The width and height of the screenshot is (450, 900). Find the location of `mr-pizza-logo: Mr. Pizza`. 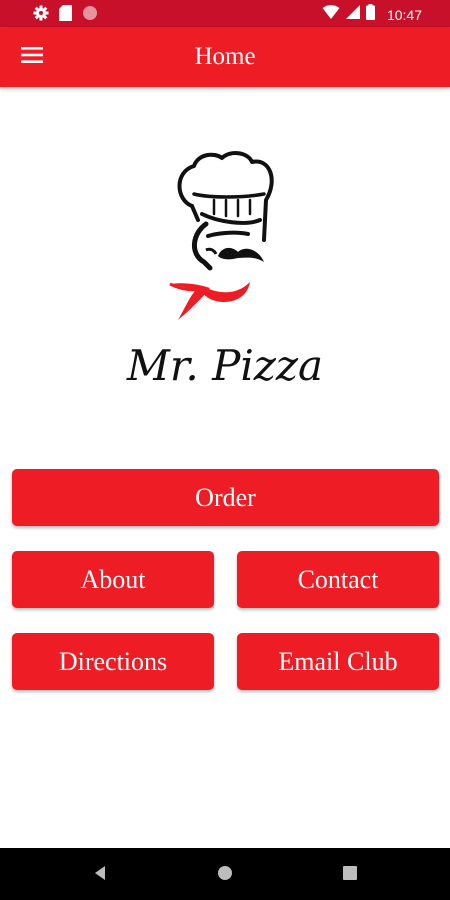

mr-pizza-logo: Mr. Pizza is located at coordinates (225, 280).